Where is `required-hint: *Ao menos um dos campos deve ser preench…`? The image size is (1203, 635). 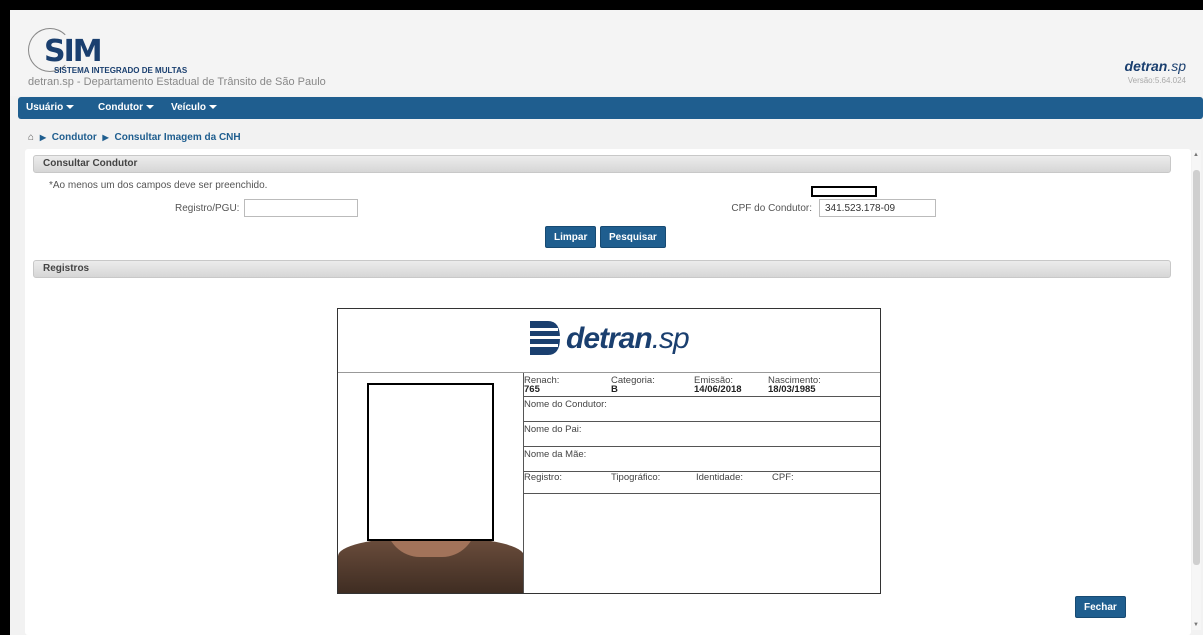
required-hint: *Ao menos um dos campos deve ser preench… is located at coordinates (158, 185).